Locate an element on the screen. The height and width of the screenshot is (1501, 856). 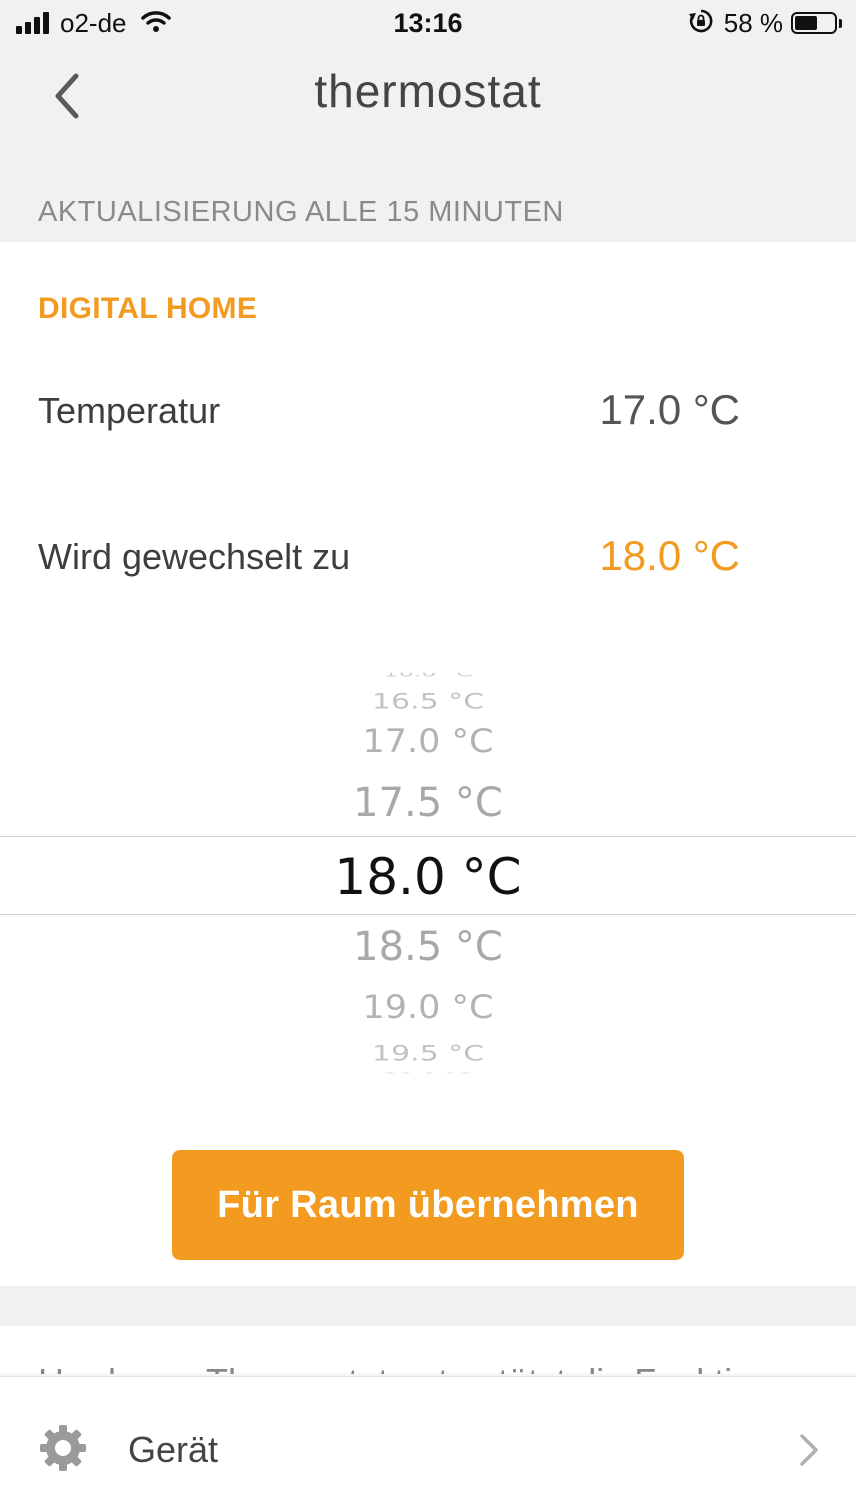
picker-option: 19.0 °C is located at coordinates (428, 1008).